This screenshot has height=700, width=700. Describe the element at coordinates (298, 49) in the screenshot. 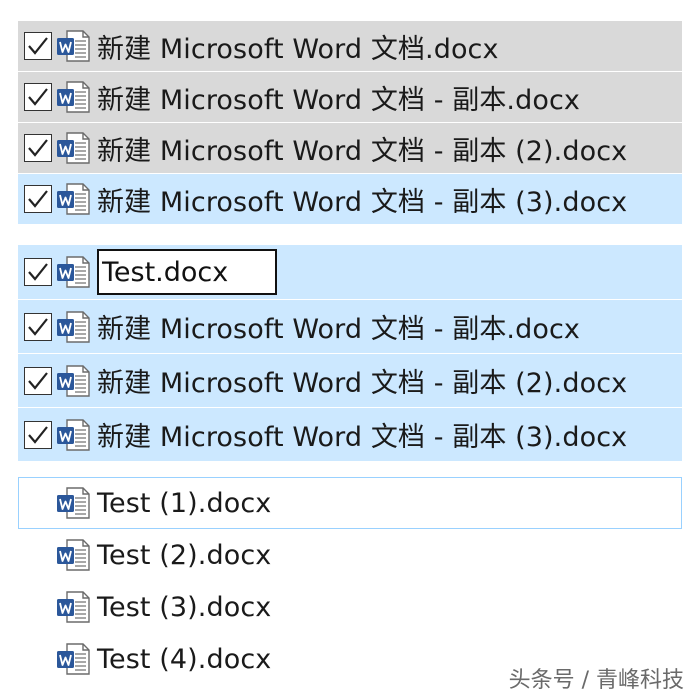

I see `file-name: 新建 Microsoft Word 文档.docx` at that location.